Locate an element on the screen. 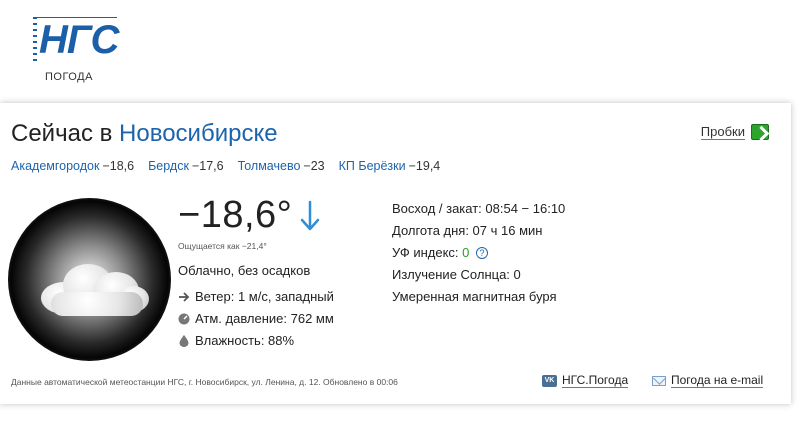  help-icon: ? is located at coordinates (482, 253).